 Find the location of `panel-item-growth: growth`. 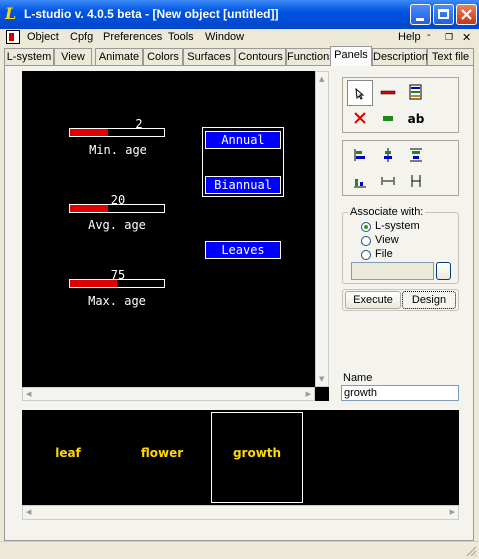

panel-item-growth: growth is located at coordinates (257, 453).